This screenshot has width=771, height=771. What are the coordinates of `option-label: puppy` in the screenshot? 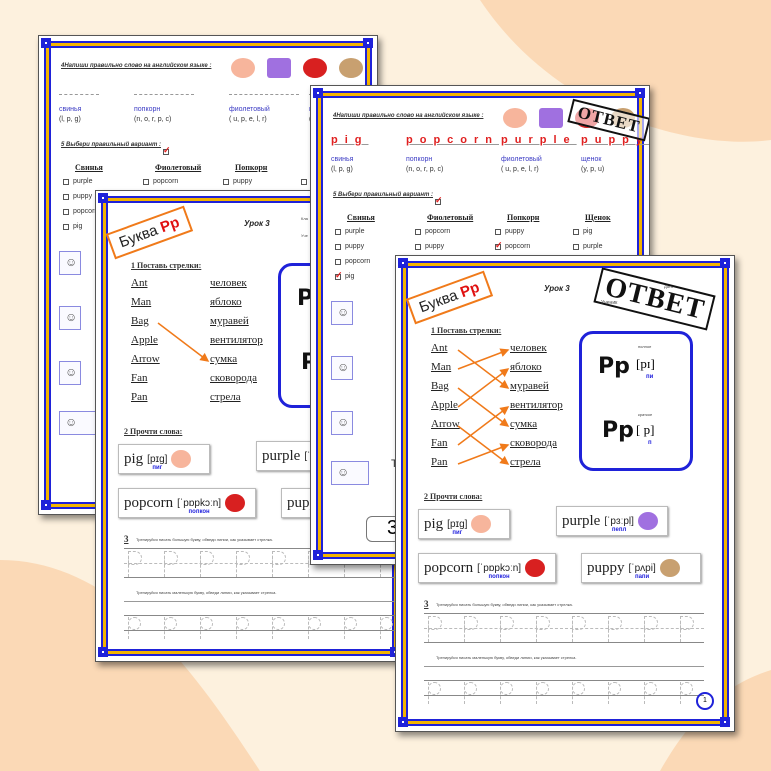 It's located at (355, 246).